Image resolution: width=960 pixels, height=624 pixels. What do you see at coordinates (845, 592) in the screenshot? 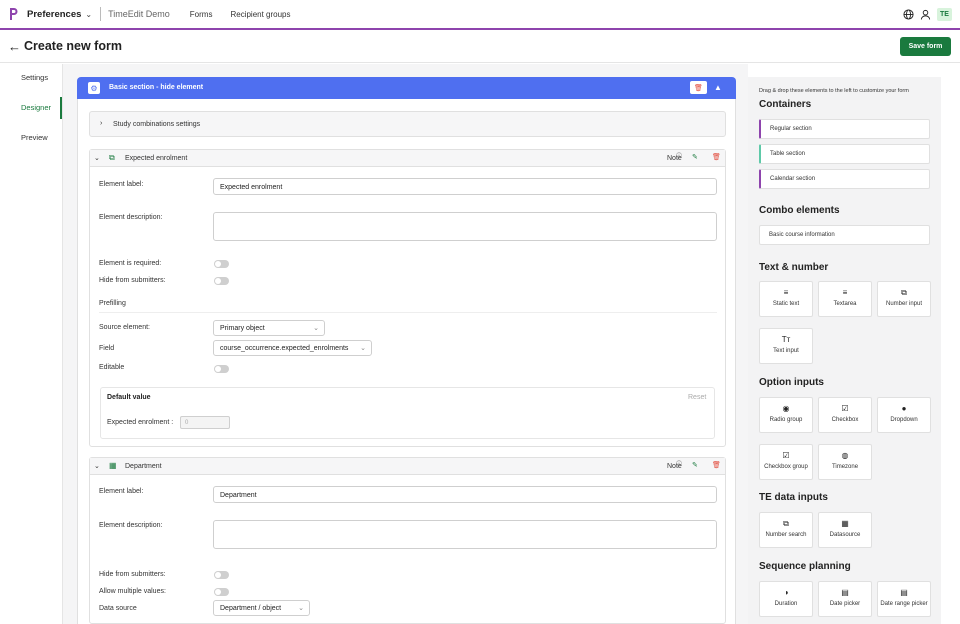
I see `calendar-icon: ▤` at bounding box center [845, 592].